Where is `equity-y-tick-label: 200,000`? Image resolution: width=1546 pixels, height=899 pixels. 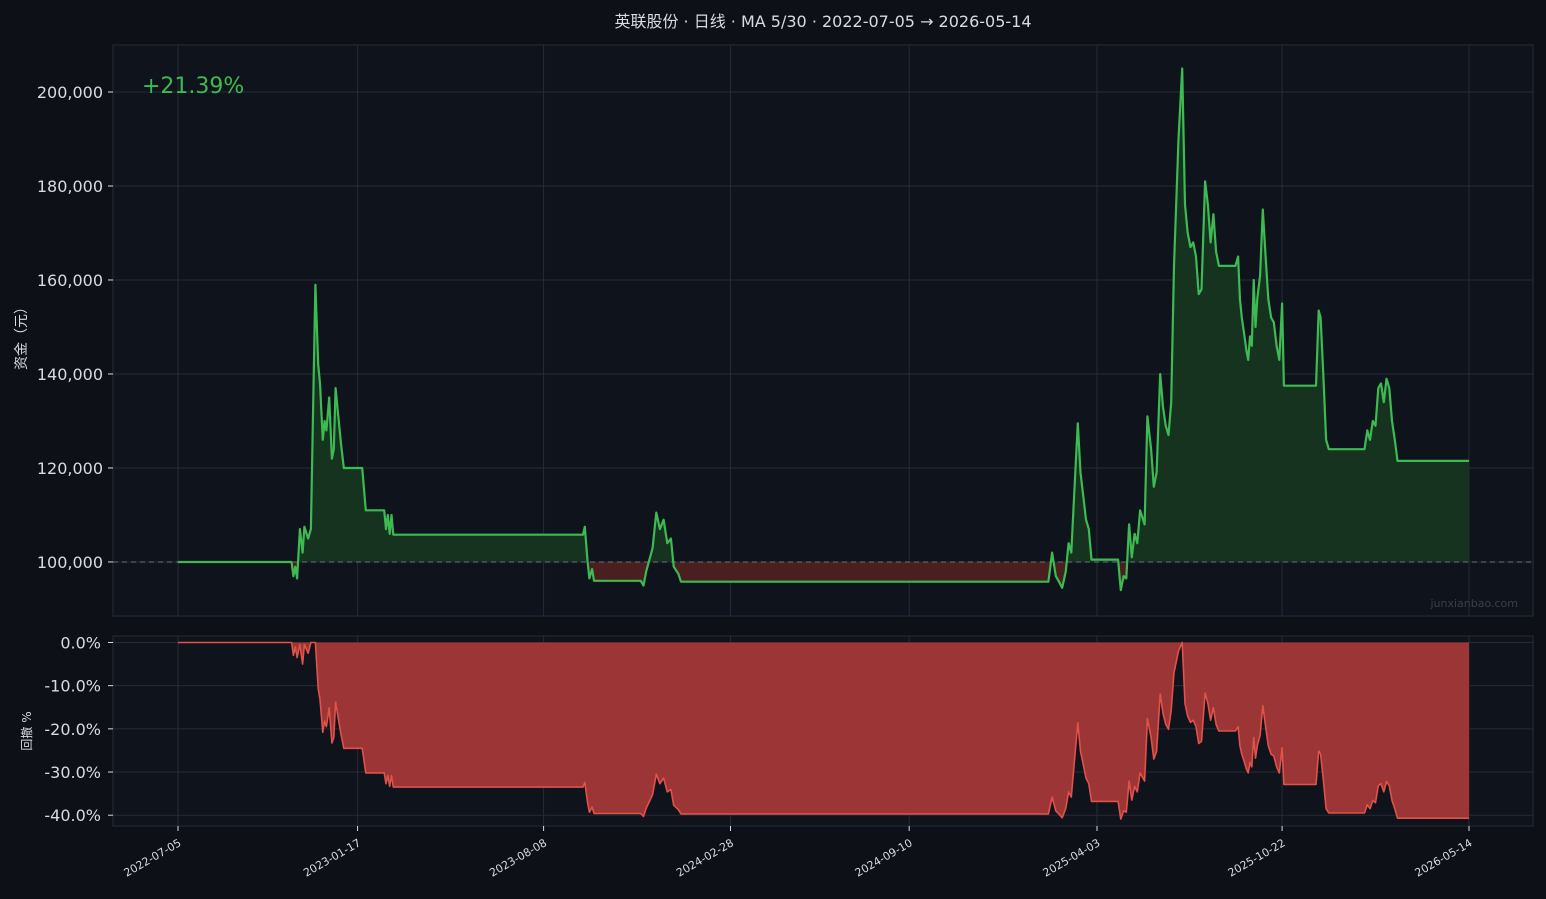 equity-y-tick-label: 200,000 is located at coordinates (70, 92).